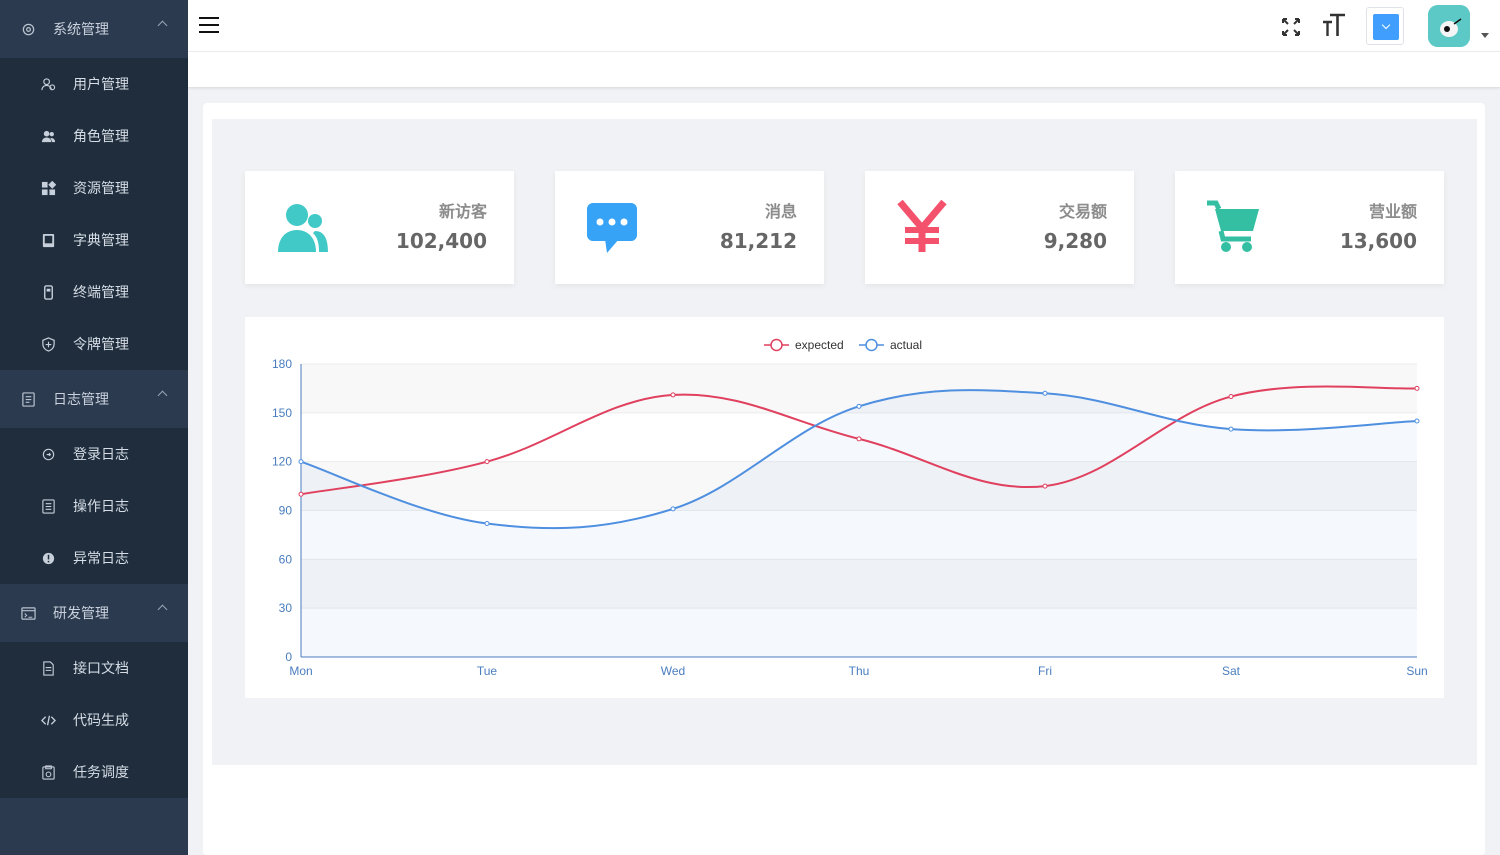  Describe the element at coordinates (999, 227) in the screenshot. I see `stat-card-transactions: 交易额 9,280` at that location.